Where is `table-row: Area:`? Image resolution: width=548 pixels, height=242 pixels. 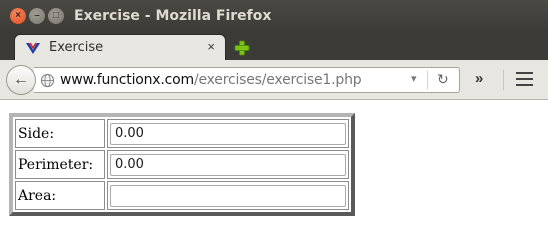
table-row: Area: is located at coordinates (182, 195).